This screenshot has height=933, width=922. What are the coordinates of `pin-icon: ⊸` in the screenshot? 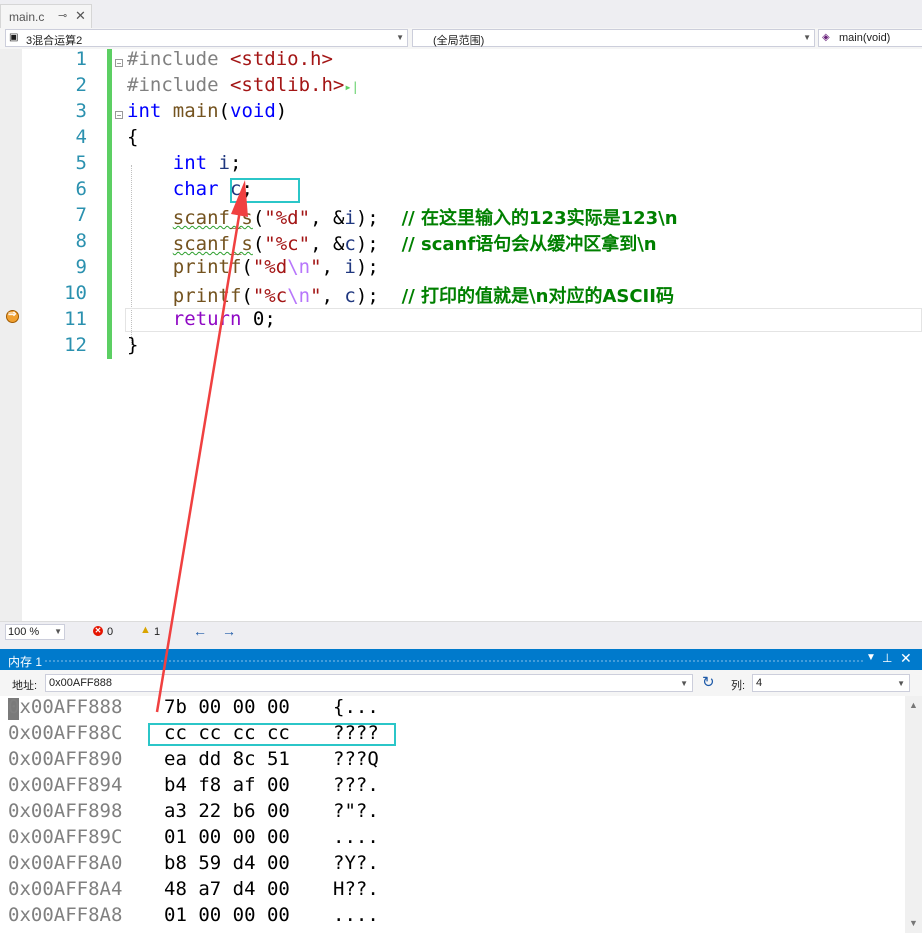 It's located at (62, 15).